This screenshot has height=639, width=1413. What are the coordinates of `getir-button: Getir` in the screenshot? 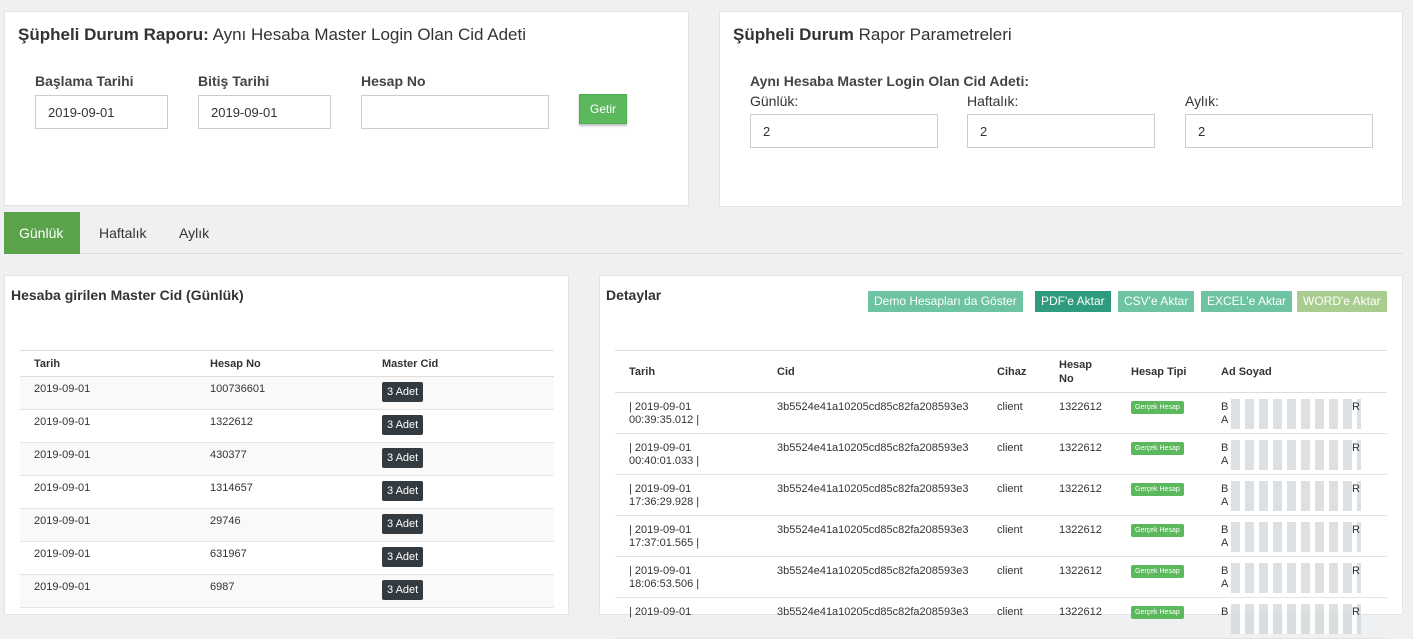 It's located at (603, 109).